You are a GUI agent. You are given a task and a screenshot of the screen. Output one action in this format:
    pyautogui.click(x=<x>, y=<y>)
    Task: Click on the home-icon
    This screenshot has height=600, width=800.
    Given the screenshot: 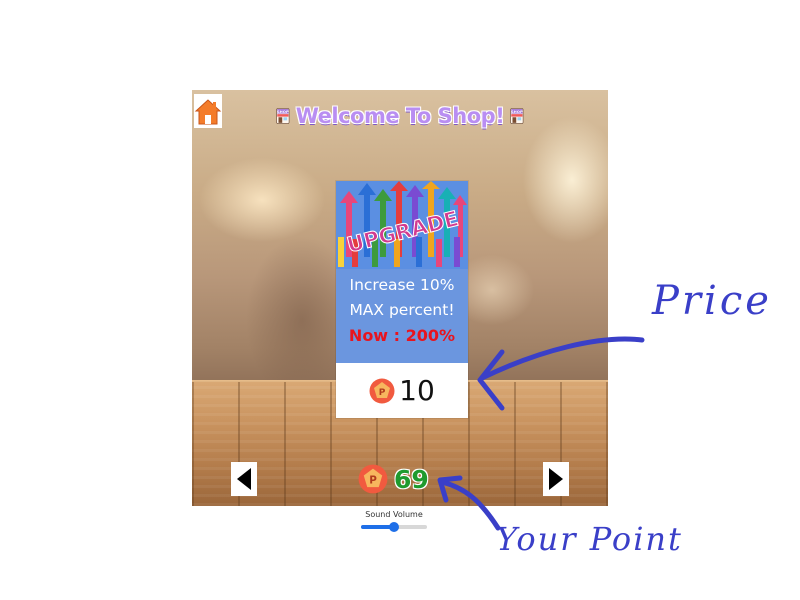 What is the action you would take?
    pyautogui.click(x=208, y=111)
    